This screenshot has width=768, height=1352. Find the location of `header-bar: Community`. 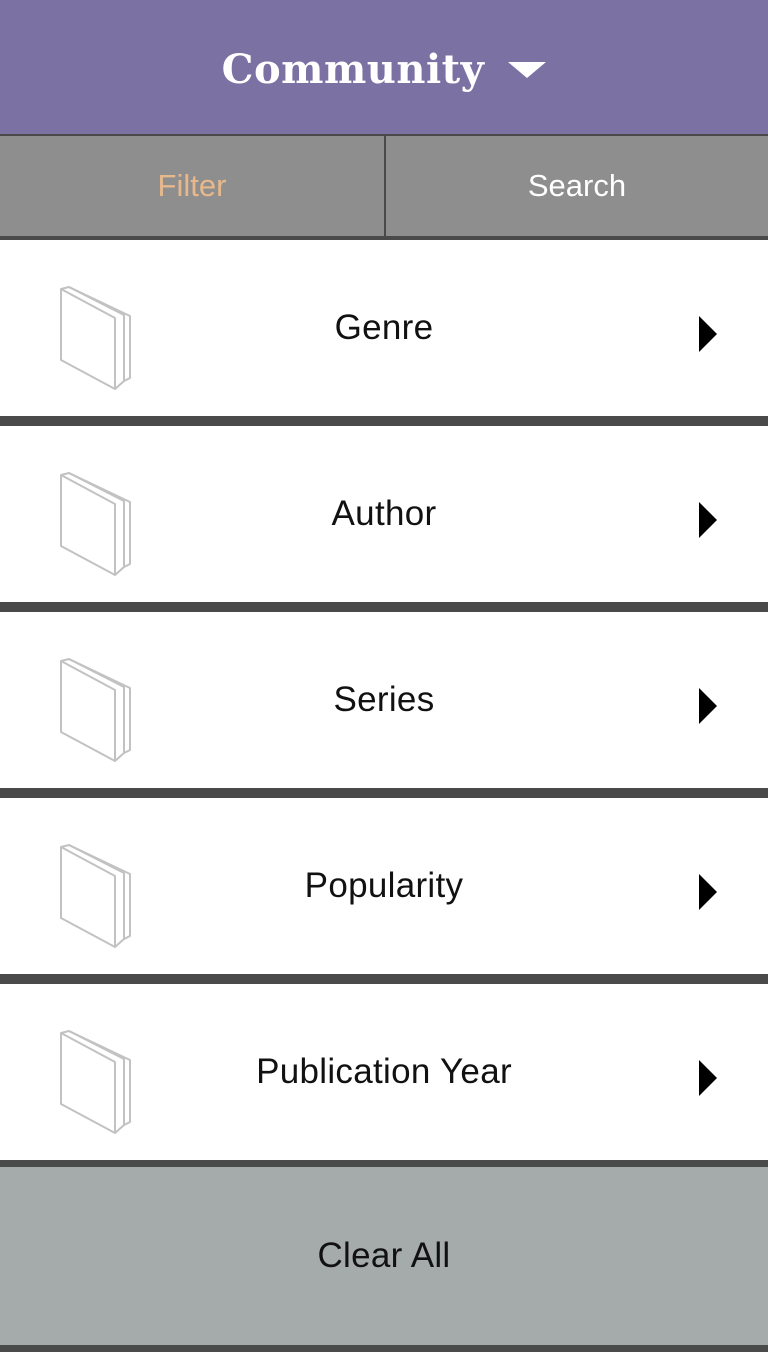

header-bar: Community is located at coordinates (384, 67).